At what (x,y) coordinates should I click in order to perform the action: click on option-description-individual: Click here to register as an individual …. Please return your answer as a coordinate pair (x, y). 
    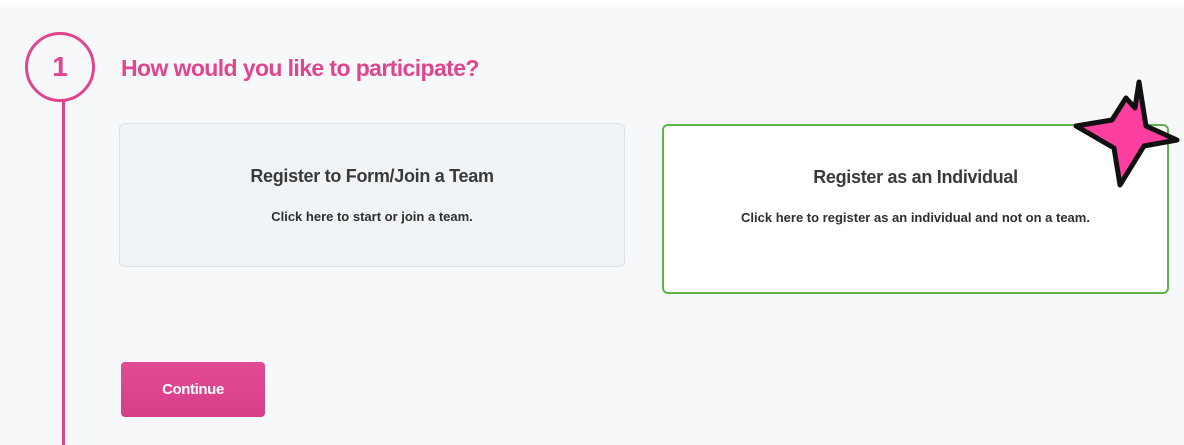
    Looking at the image, I should click on (915, 217).